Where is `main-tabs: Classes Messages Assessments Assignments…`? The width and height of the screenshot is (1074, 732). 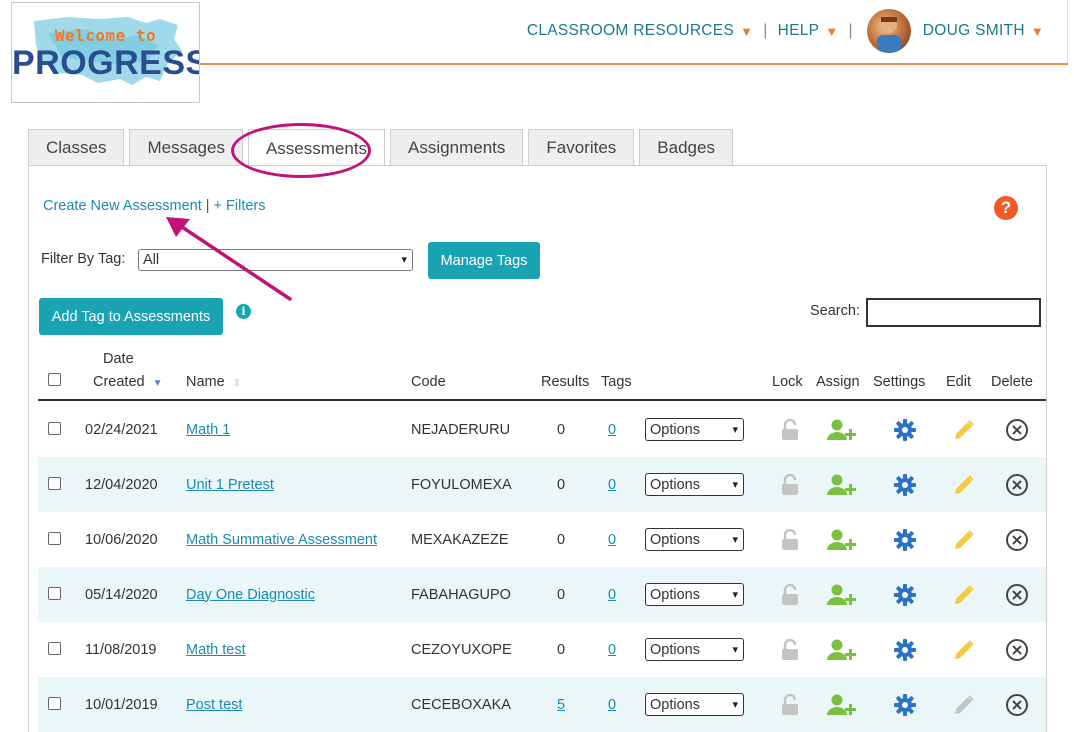
main-tabs: Classes Messages Assessments Assignments… is located at coordinates (383, 148).